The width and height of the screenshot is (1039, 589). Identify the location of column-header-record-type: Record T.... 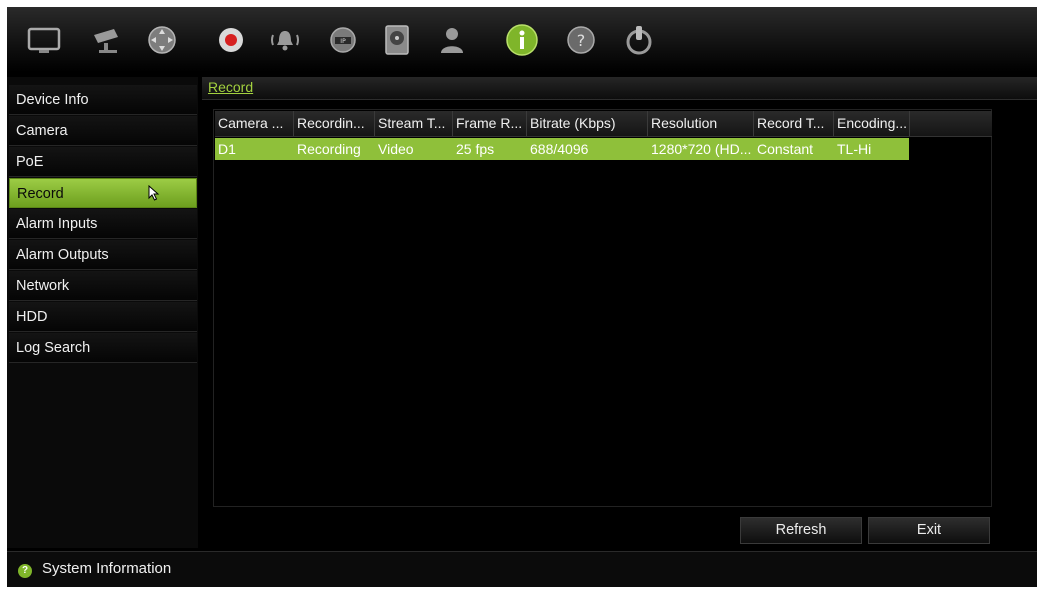
(794, 123).